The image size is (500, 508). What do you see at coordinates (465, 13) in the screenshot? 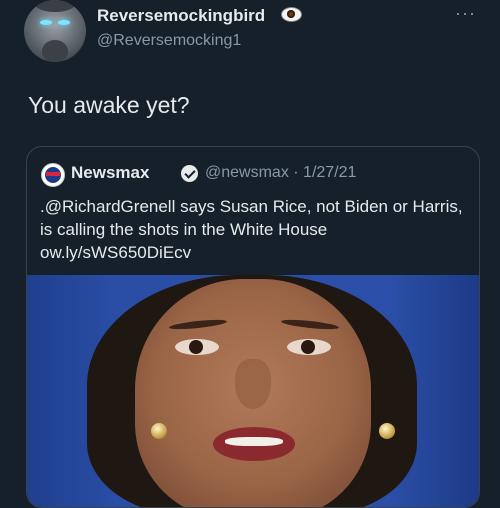
I see `more-options-icon: ···` at bounding box center [465, 13].